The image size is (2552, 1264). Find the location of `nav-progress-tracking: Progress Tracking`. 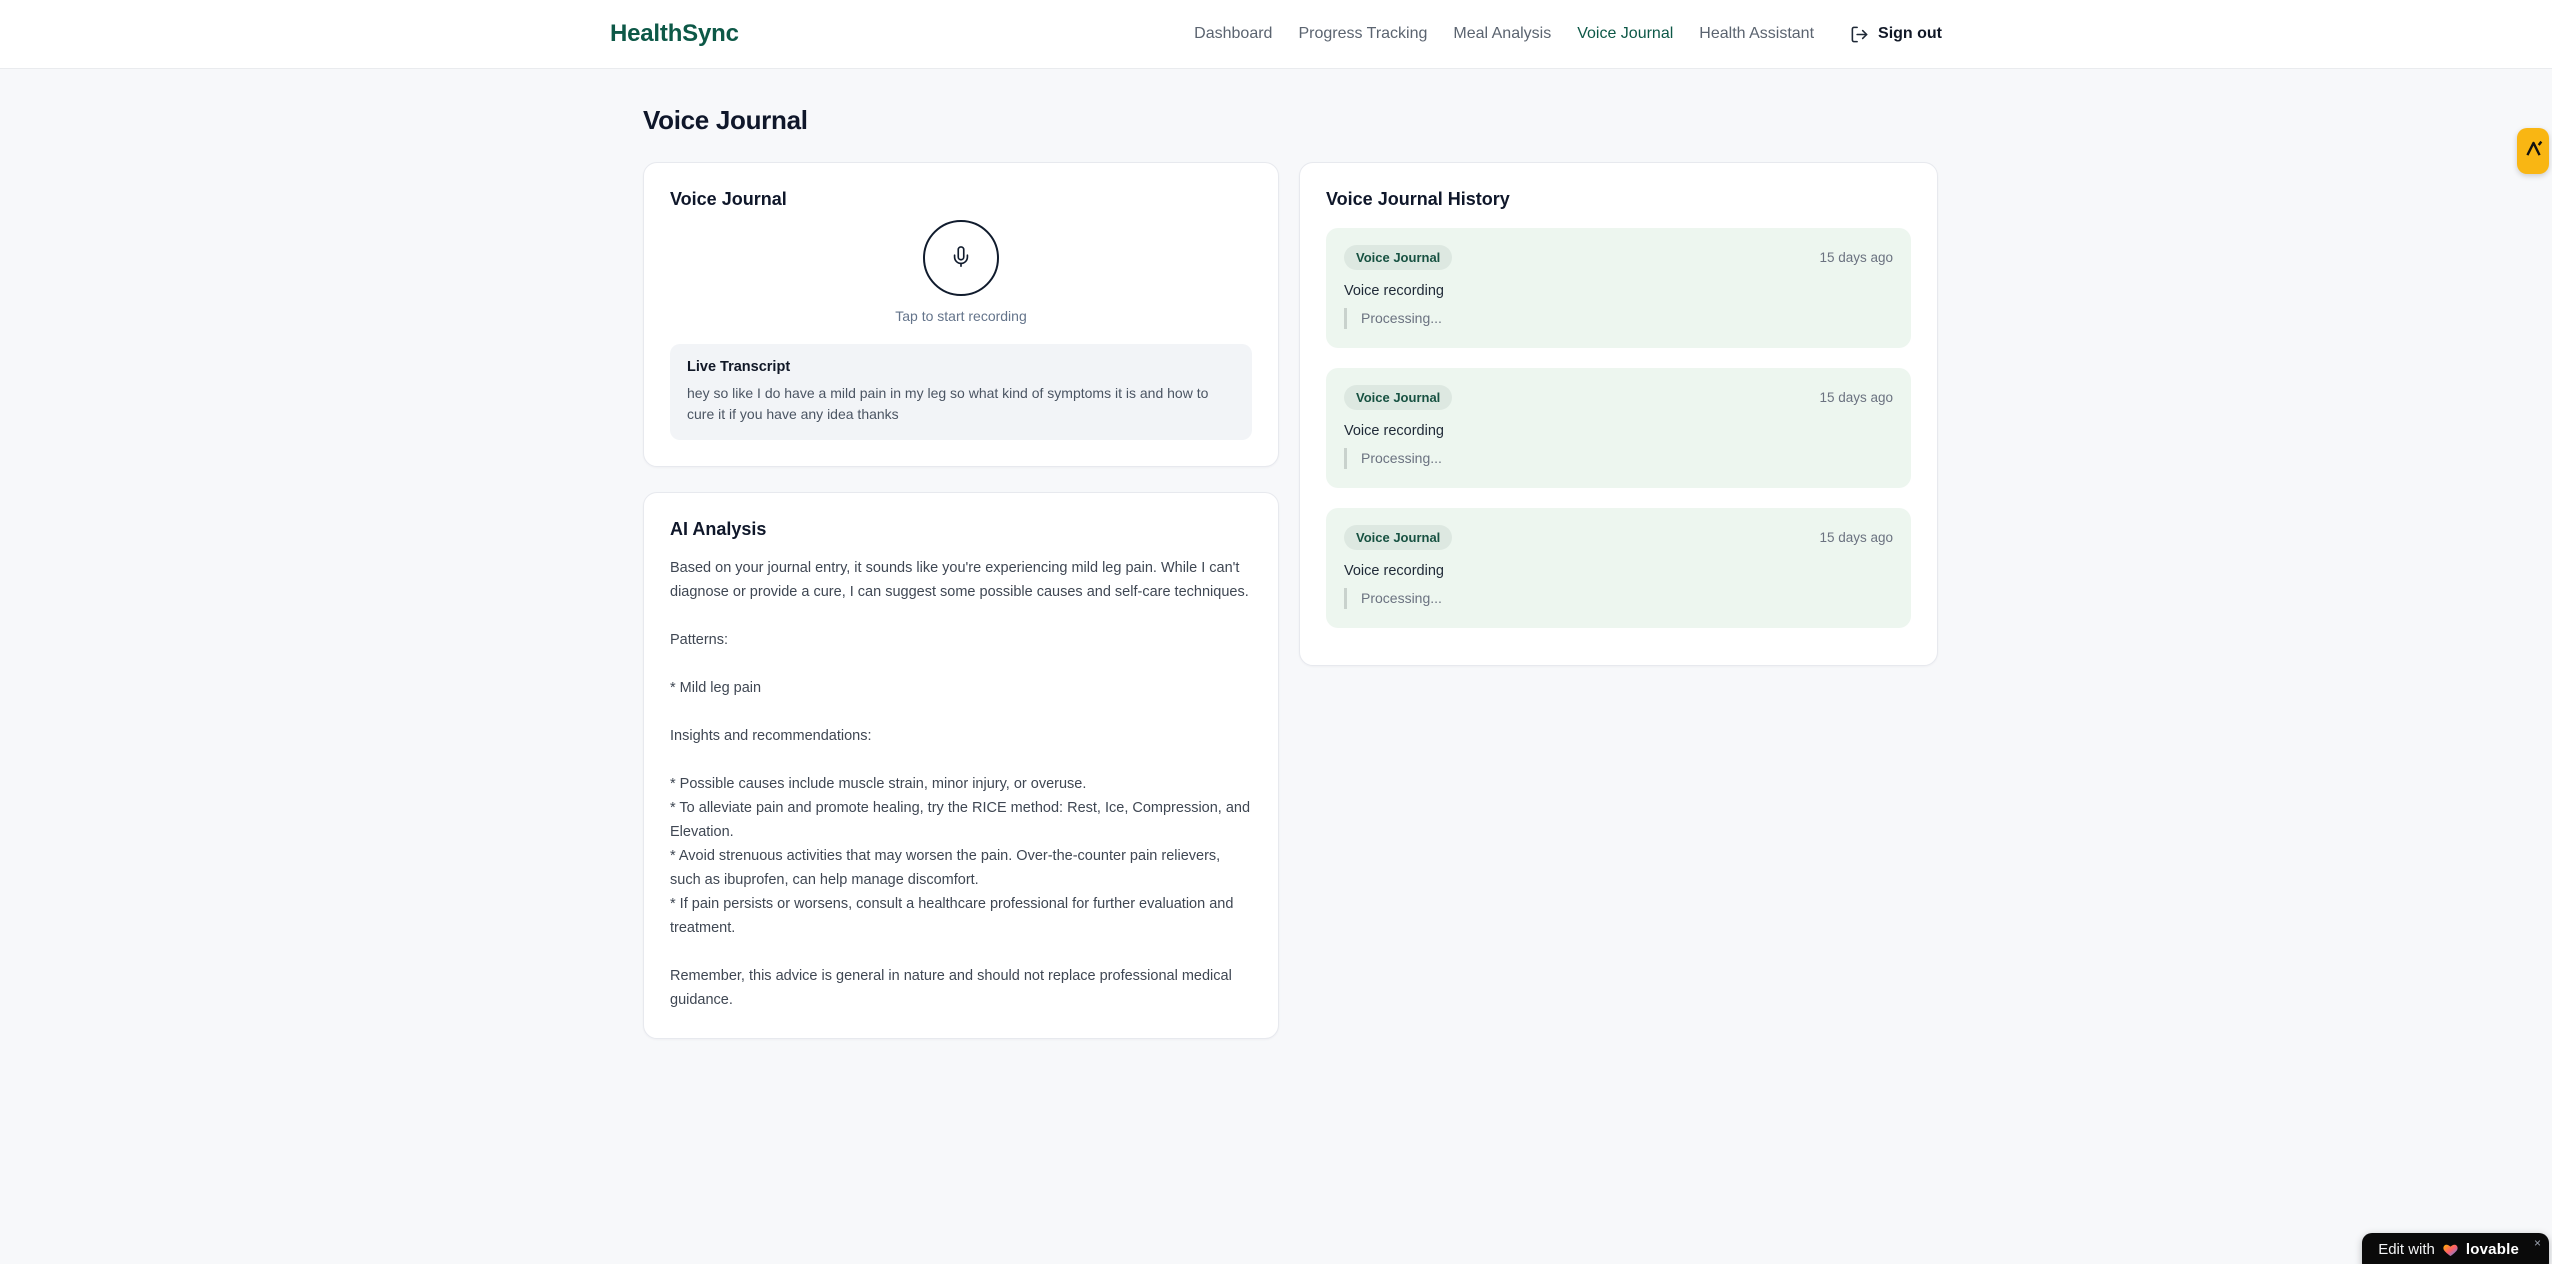

nav-progress-tracking: Progress Tracking is located at coordinates (1362, 34).